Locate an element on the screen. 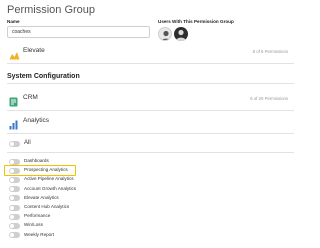  name-input: coaches is located at coordinates (78, 32).